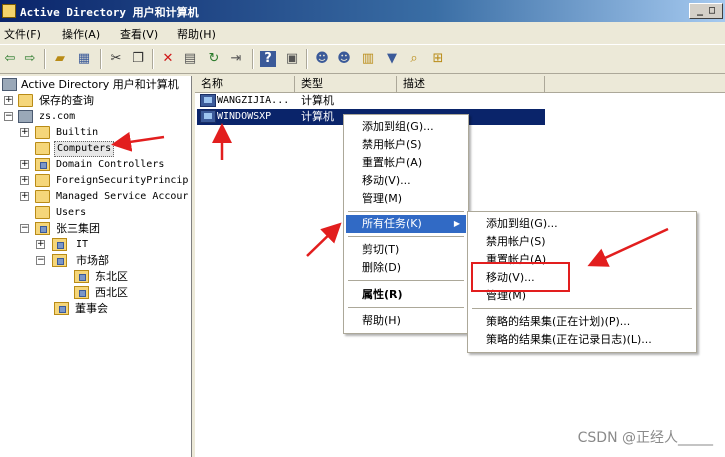 This screenshot has width=725, height=457. I want to click on watermark: CSDN @正经人_____, so click(645, 438).